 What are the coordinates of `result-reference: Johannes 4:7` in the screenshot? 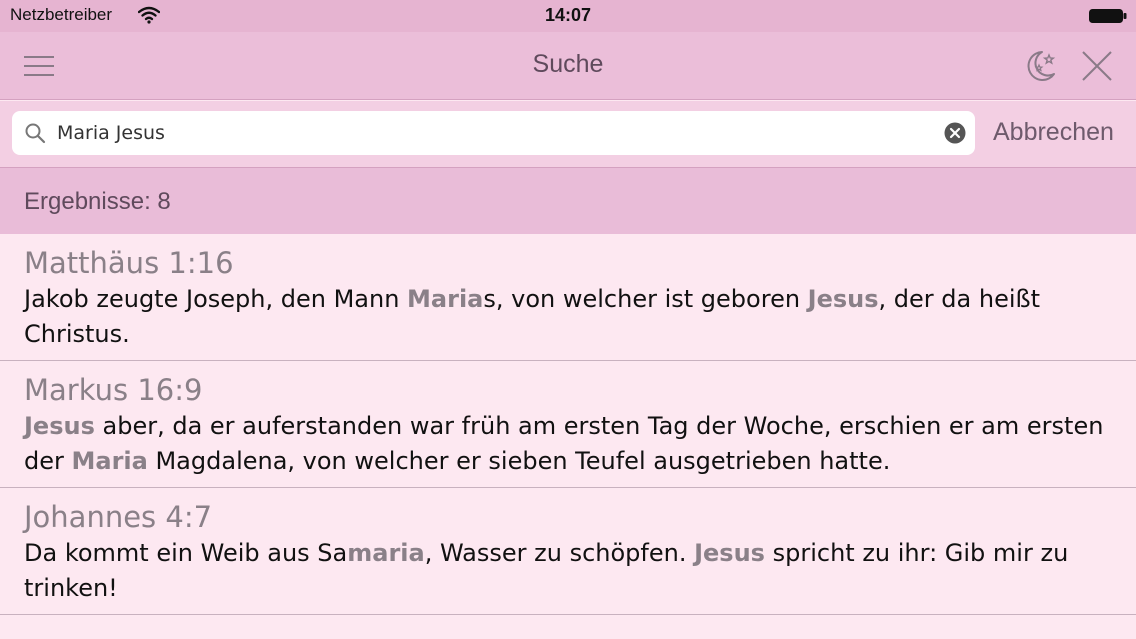 It's located at (118, 517).